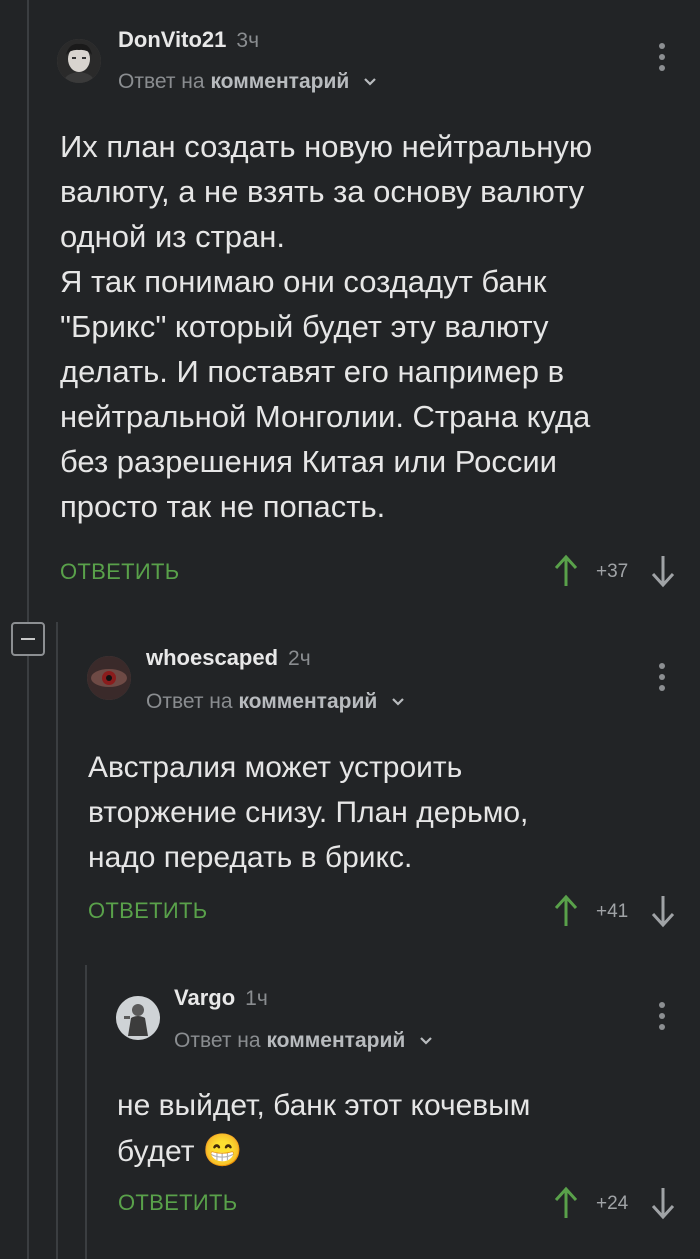 This screenshot has width=700, height=1259. I want to click on comment-text-content: не выйдет, банк этот кочевым будет, so click(324, 1128).